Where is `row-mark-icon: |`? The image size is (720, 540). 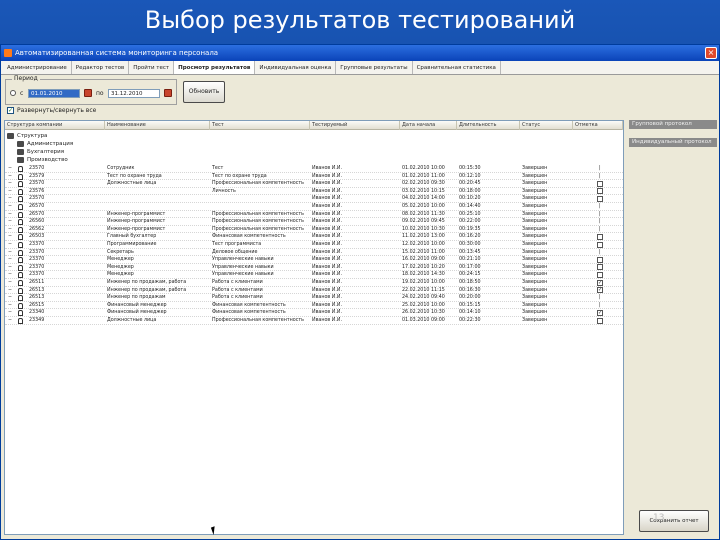
row-mark-icon: | is located at coordinates (600, 176).